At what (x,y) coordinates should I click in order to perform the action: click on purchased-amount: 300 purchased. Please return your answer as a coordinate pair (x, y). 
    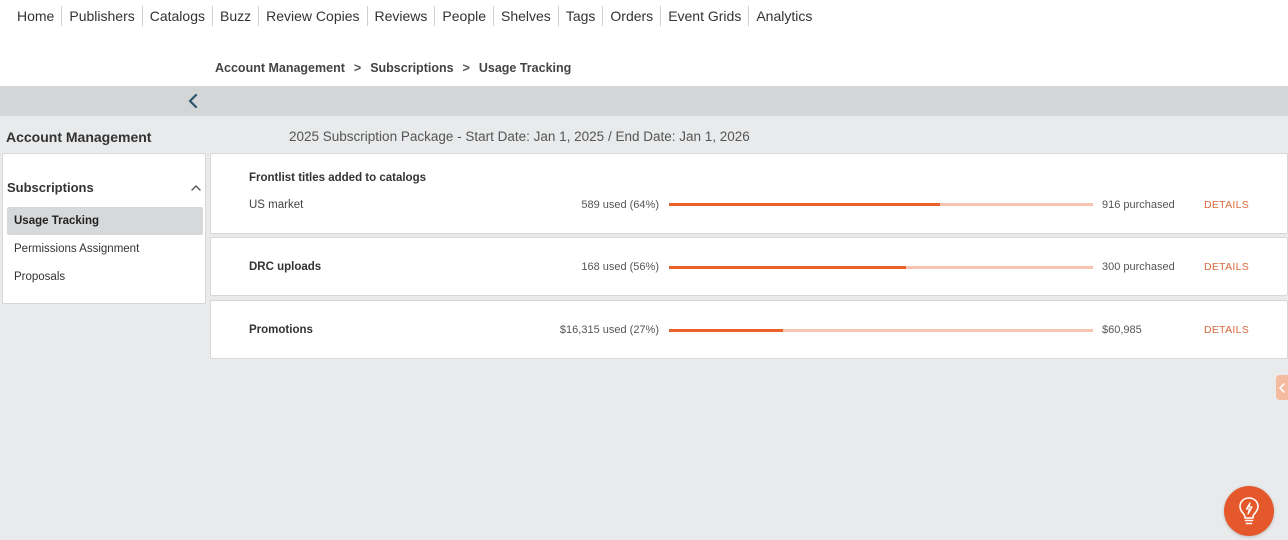
    Looking at the image, I should click on (1138, 267).